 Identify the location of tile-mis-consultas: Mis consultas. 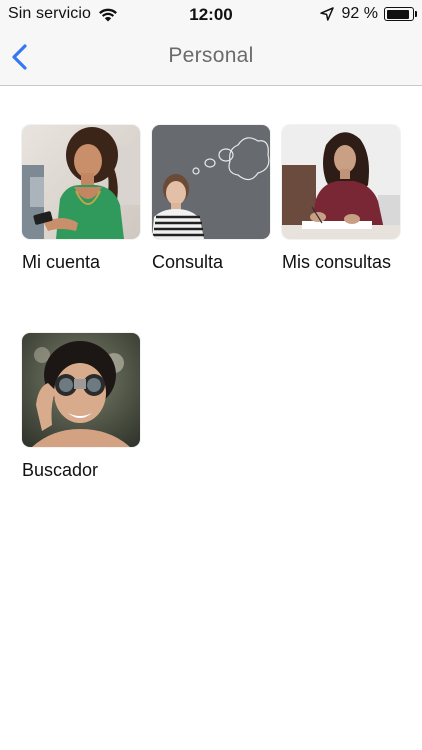
(342, 199).